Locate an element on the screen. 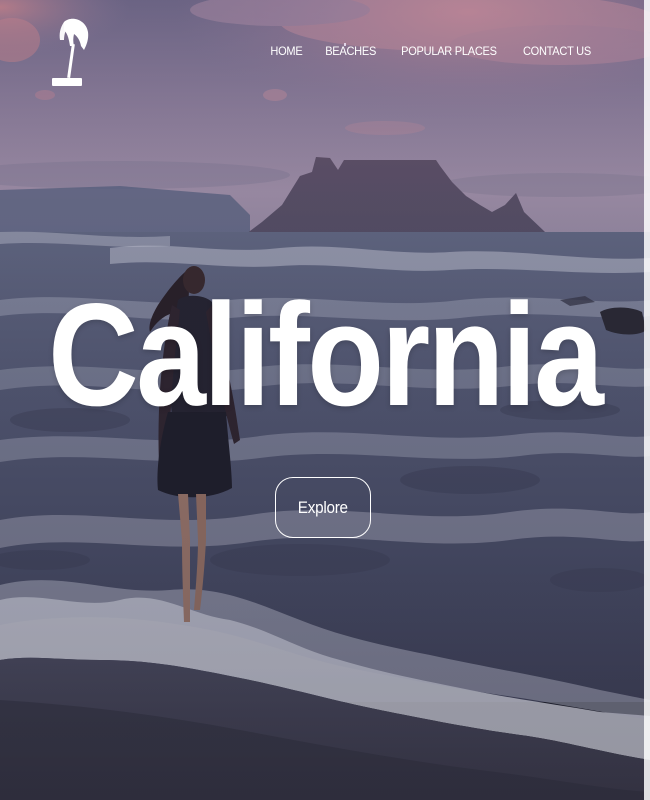 The image size is (650, 800). beach-umbrella-icon is located at coordinates (70, 52).